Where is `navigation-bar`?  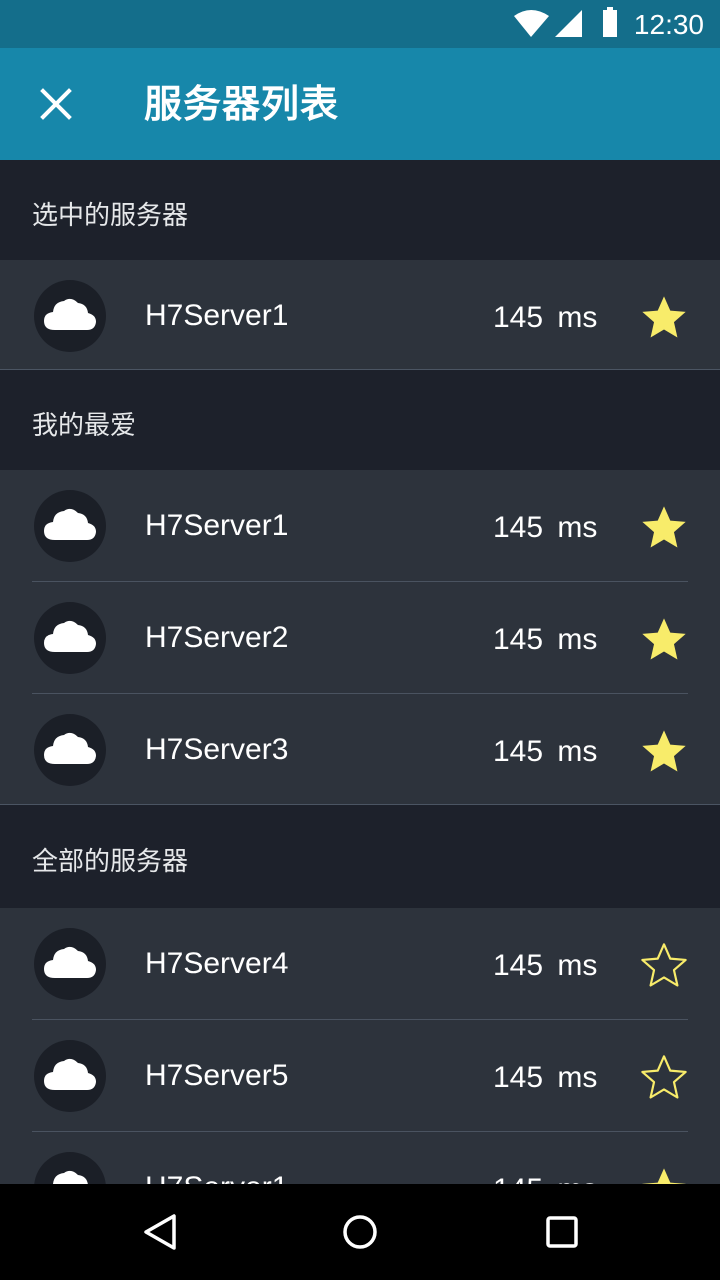
navigation-bar is located at coordinates (360, 1232).